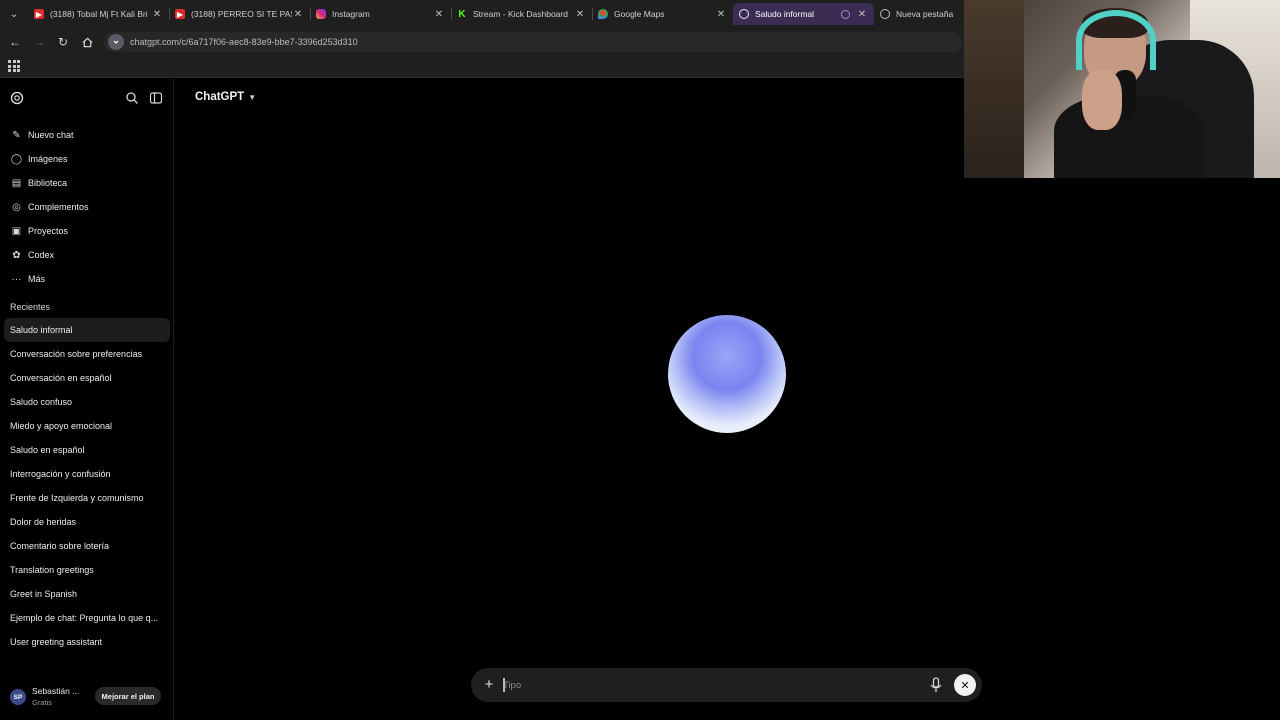  I want to click on tab-search-chevron-icon: ⌄, so click(14, 14).